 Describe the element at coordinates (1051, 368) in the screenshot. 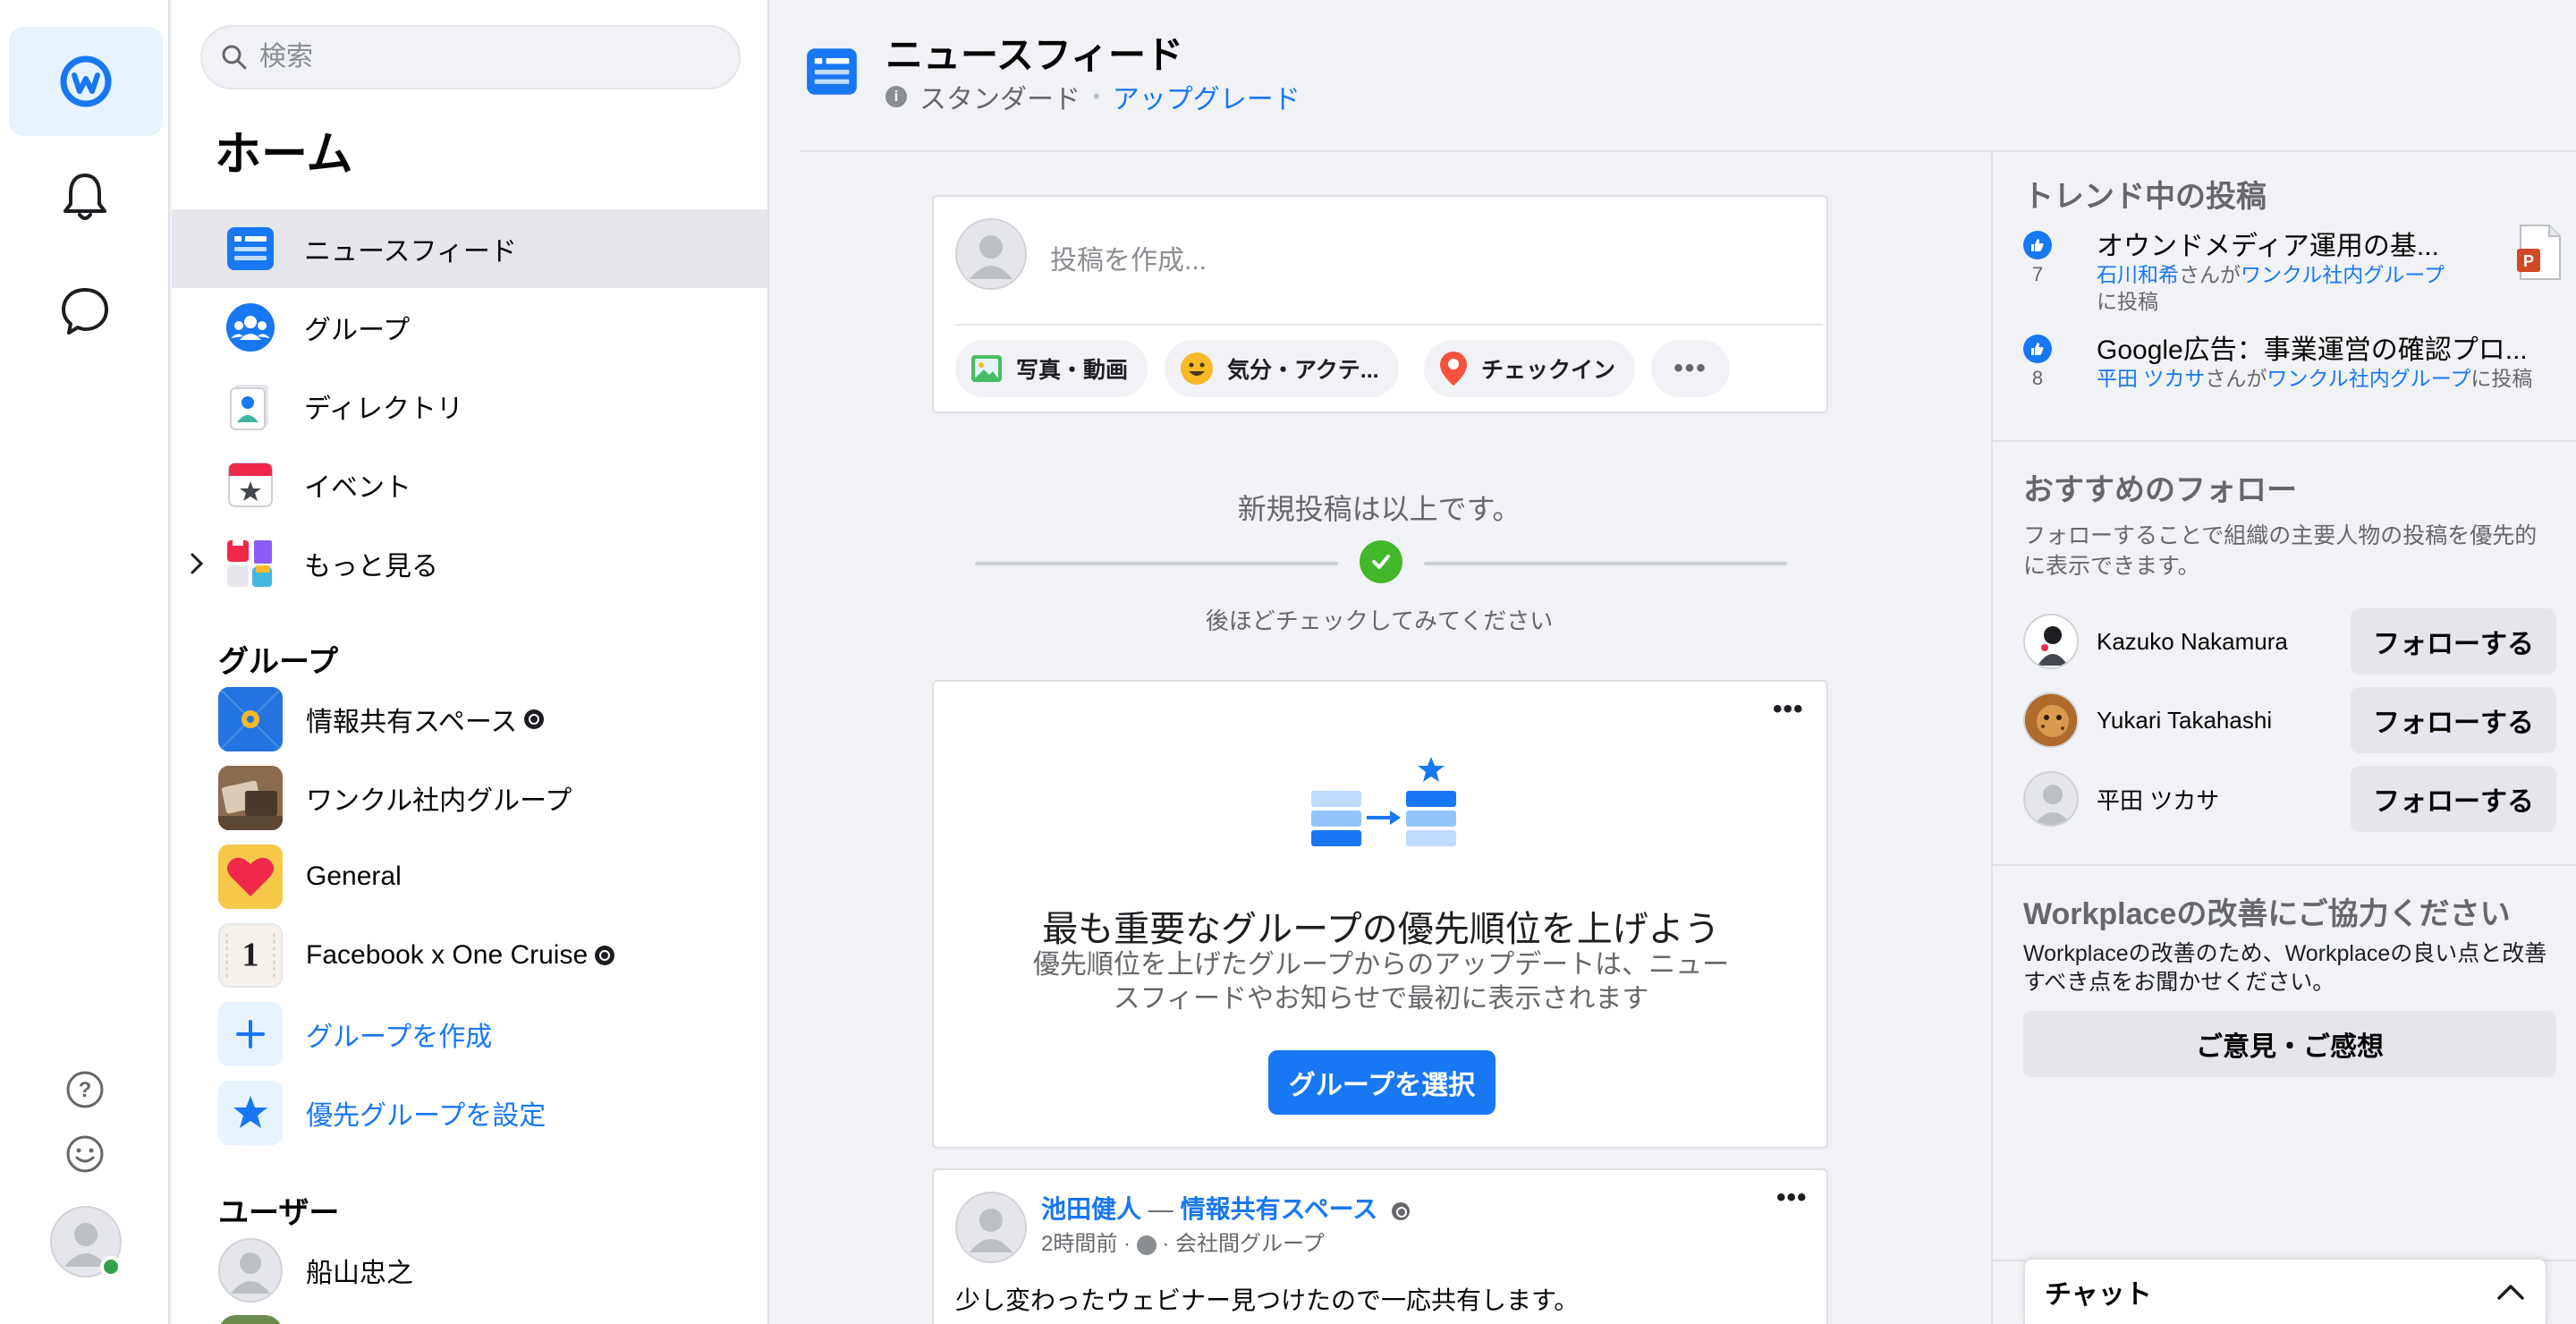

I see `photo-video-button: 写真・動画` at that location.